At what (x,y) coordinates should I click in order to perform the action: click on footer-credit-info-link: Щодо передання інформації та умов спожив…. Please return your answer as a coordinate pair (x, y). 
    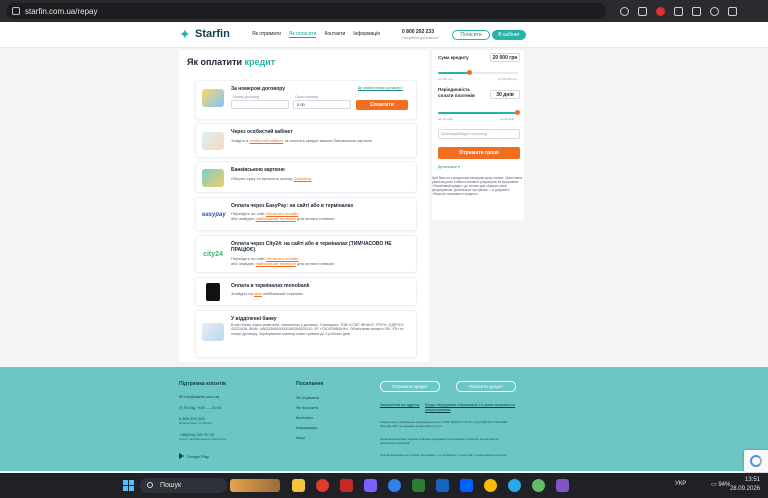
    Looking at the image, I should click on (472, 407).